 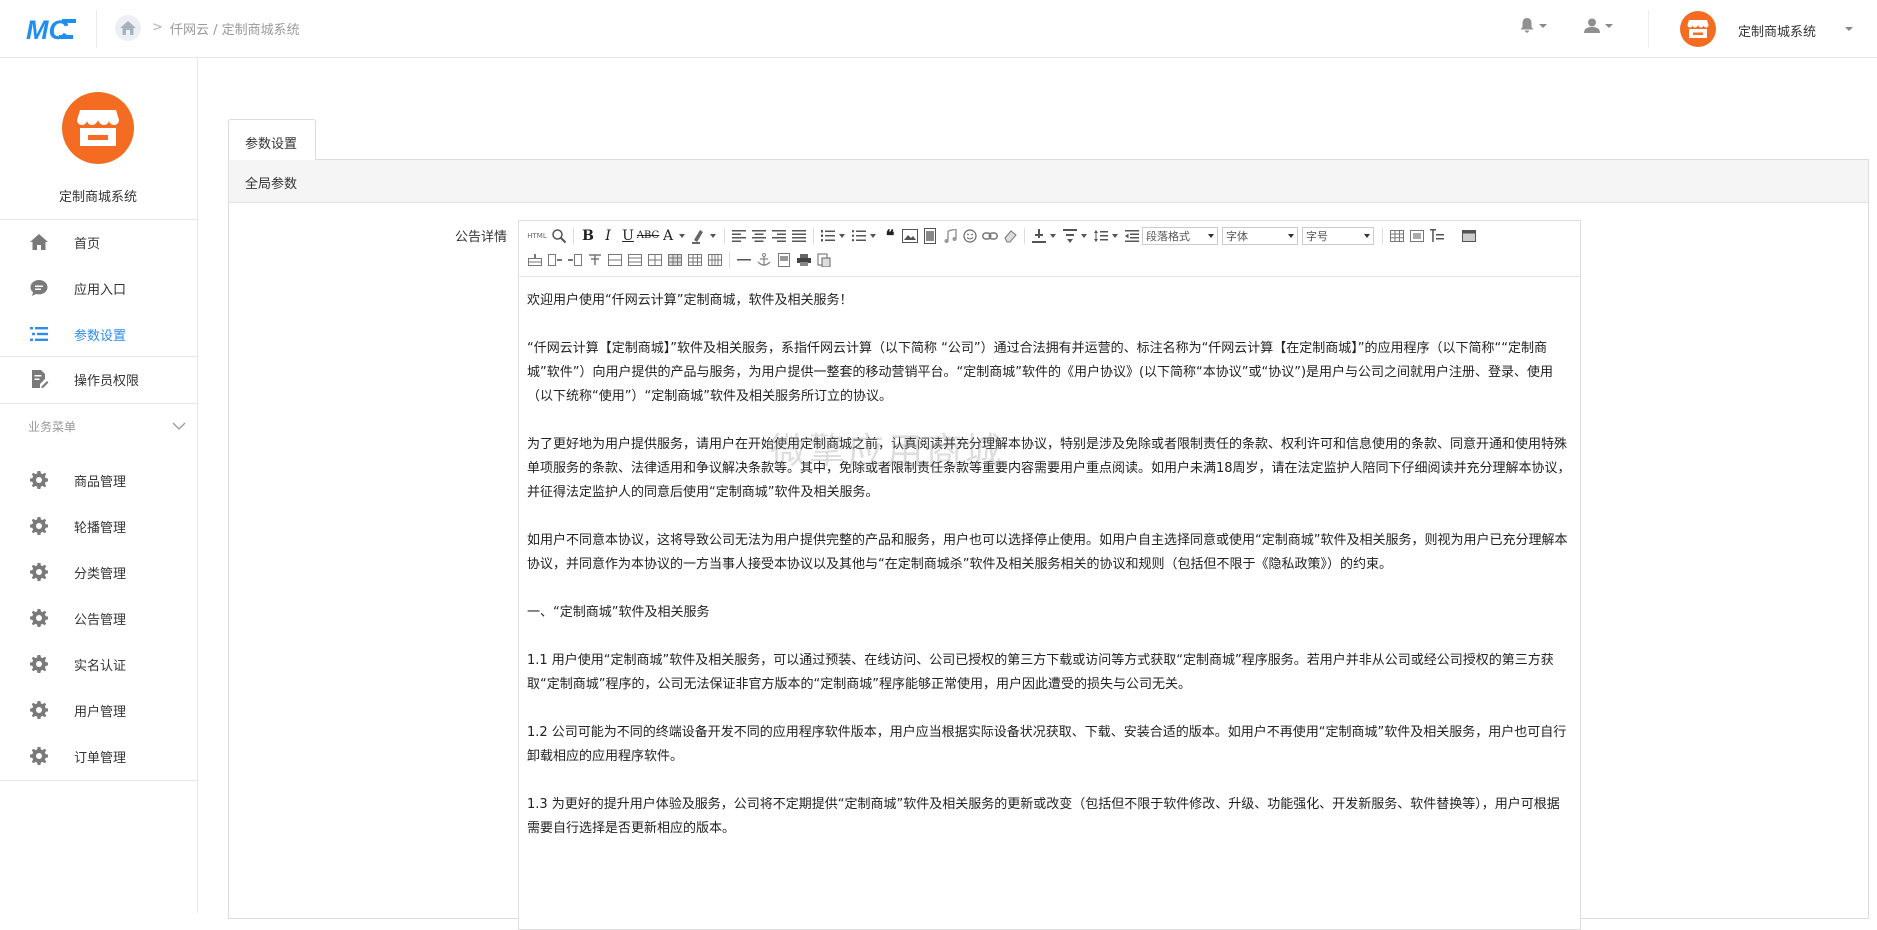 I want to click on ordered-list-icon, so click(x=828, y=236).